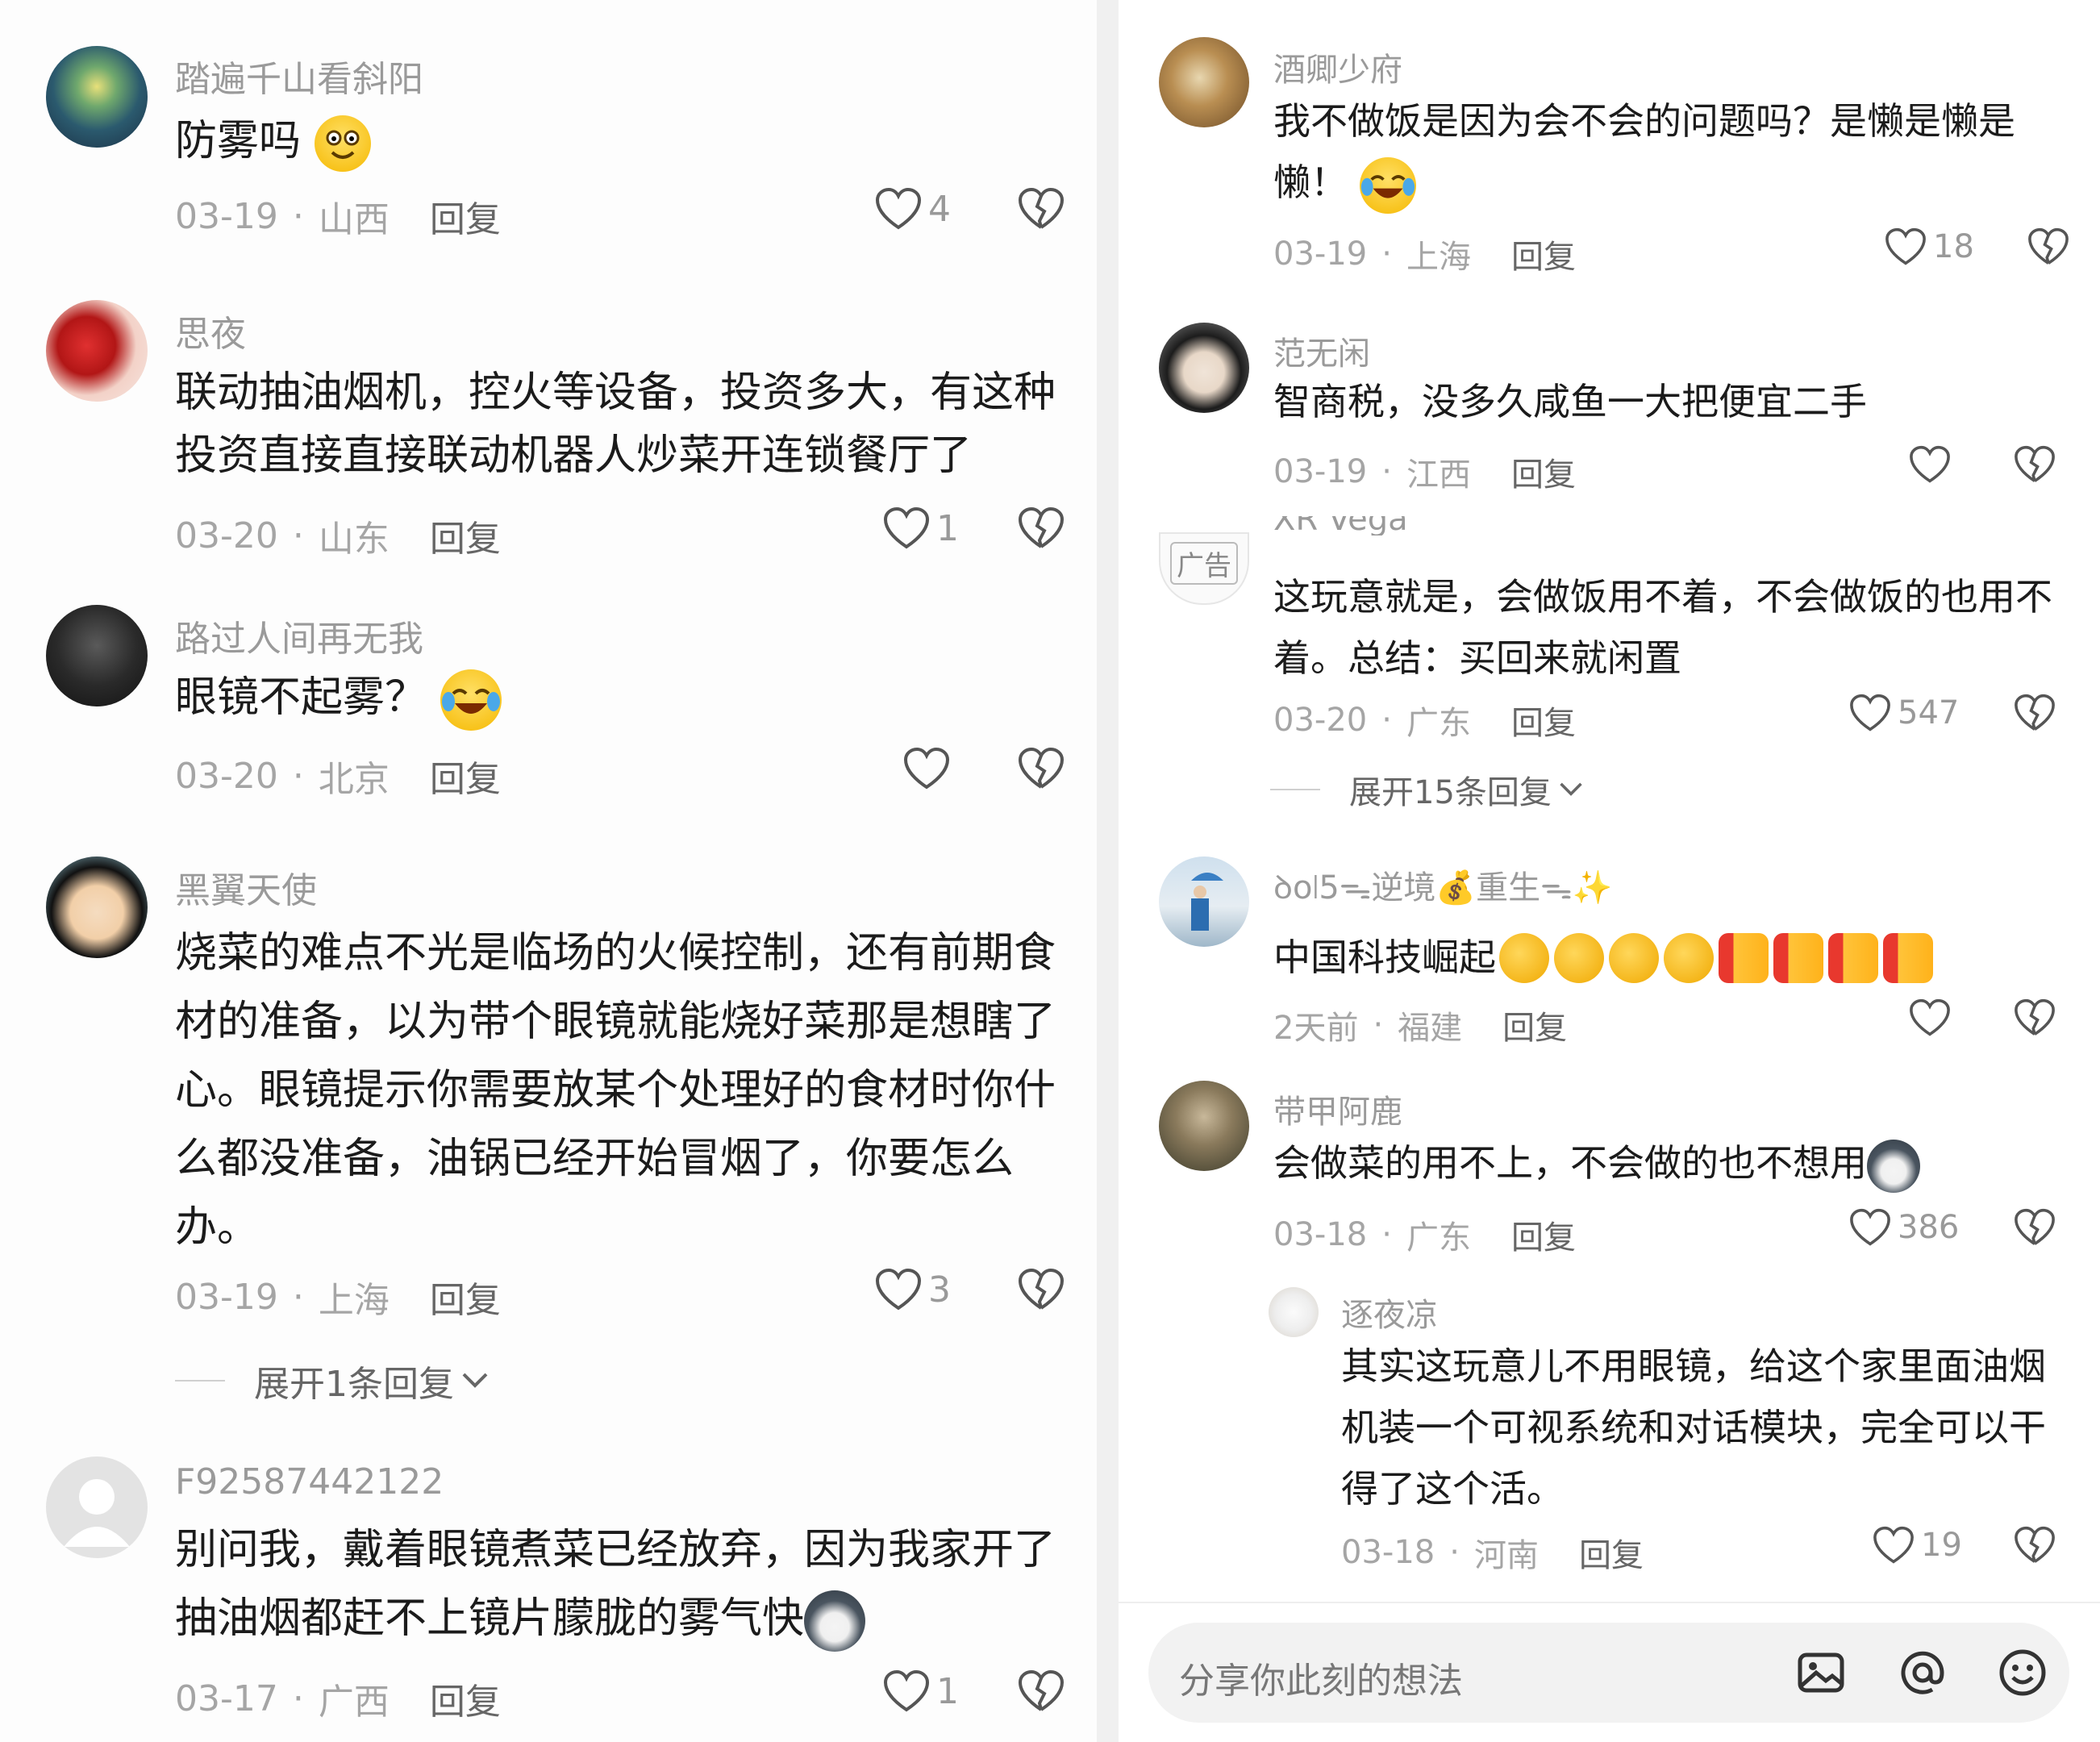  I want to click on grinning-face-icon, so click(342, 143).